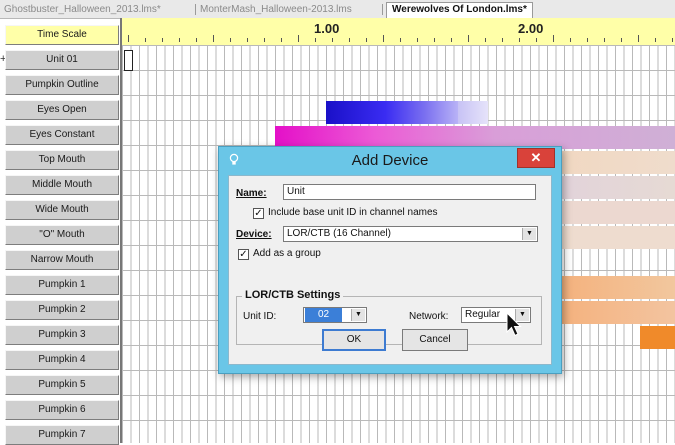  What do you see at coordinates (62, 310) in the screenshot?
I see `channel-label-pumpkin-2: Pumpkin 2` at bounding box center [62, 310].